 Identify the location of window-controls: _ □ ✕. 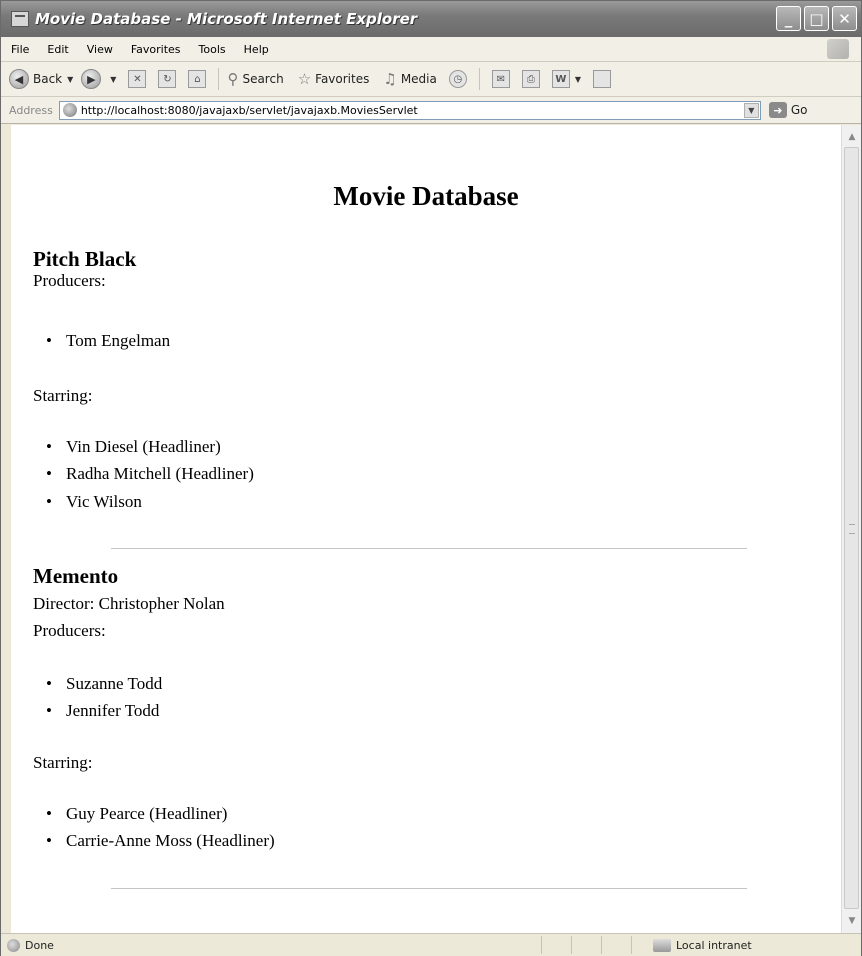
(816, 18).